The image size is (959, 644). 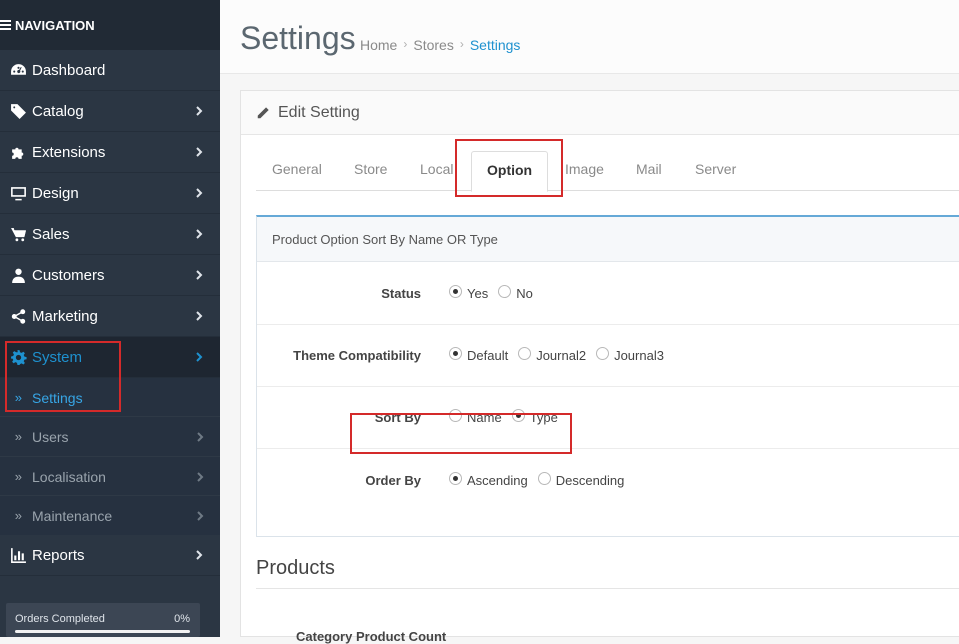 I want to click on sort-by-label: Sort By, so click(x=397, y=417).